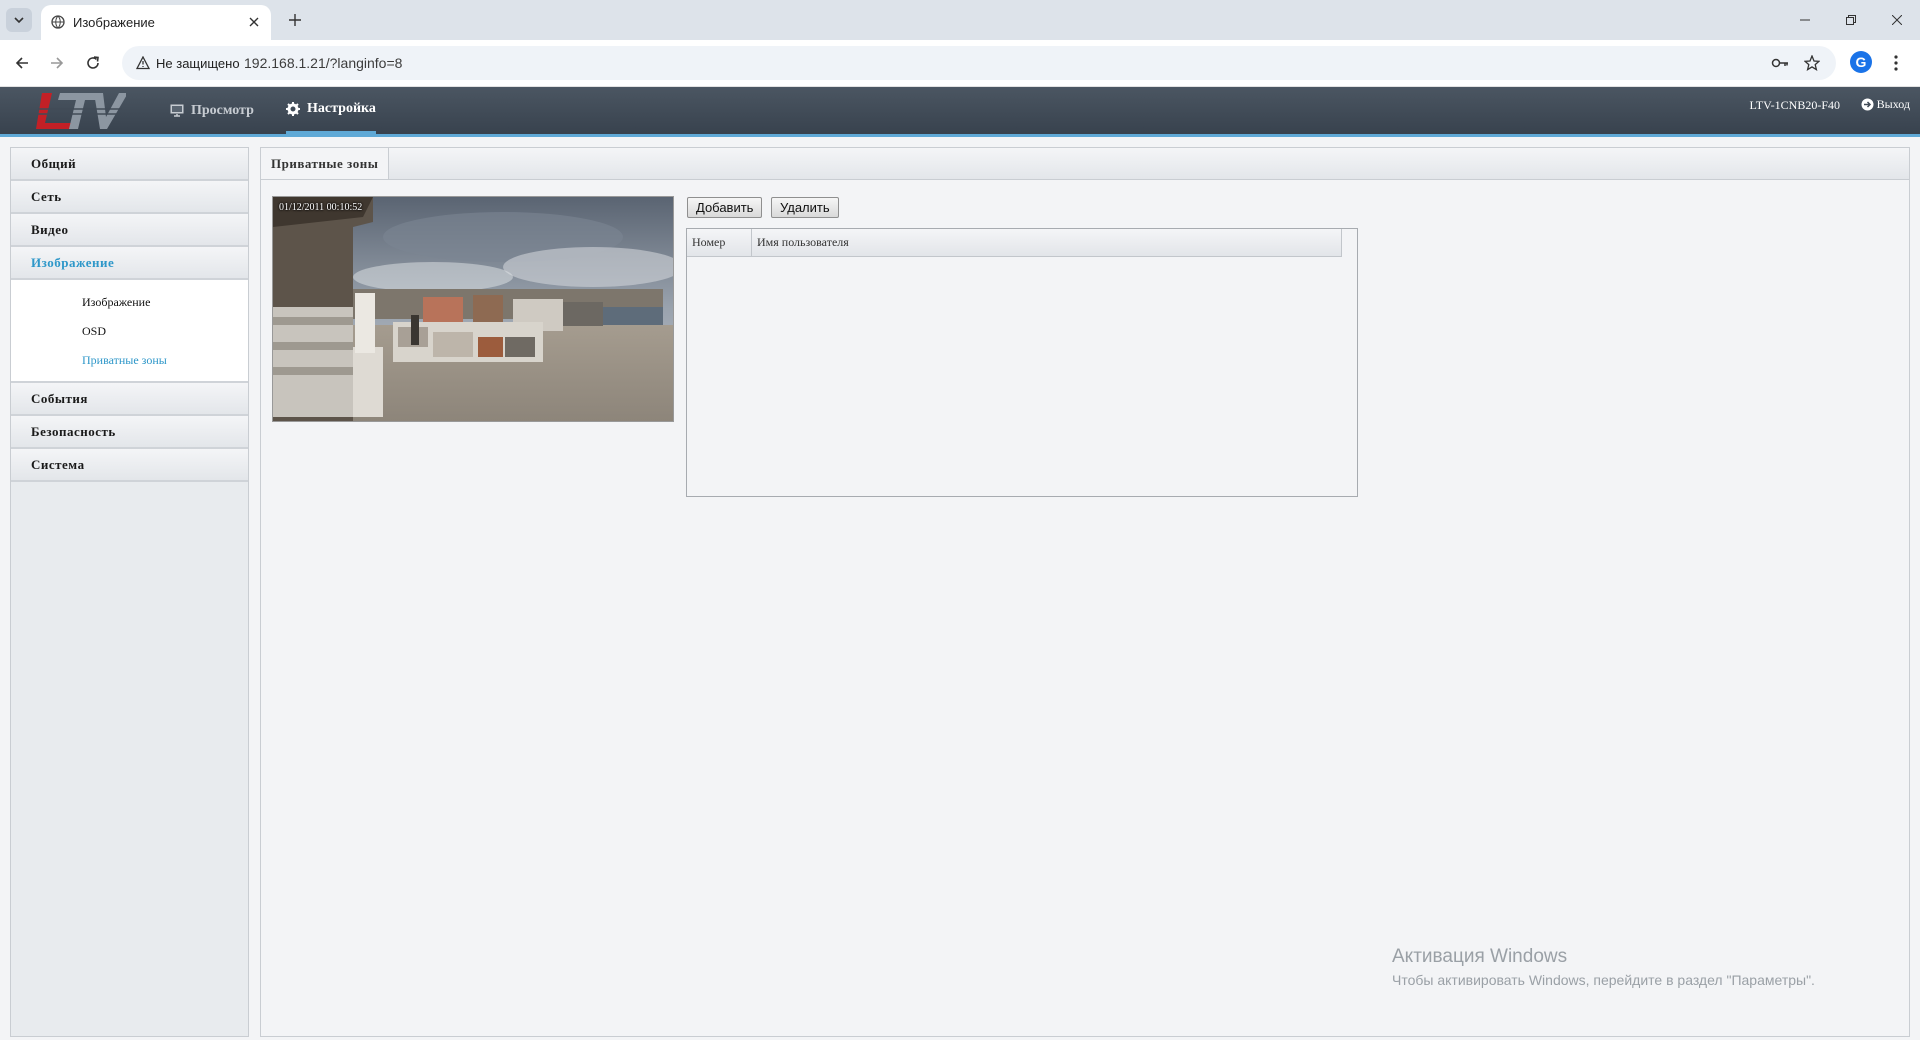 The image size is (1920, 1040). I want to click on tab-search-button, so click(19, 20).